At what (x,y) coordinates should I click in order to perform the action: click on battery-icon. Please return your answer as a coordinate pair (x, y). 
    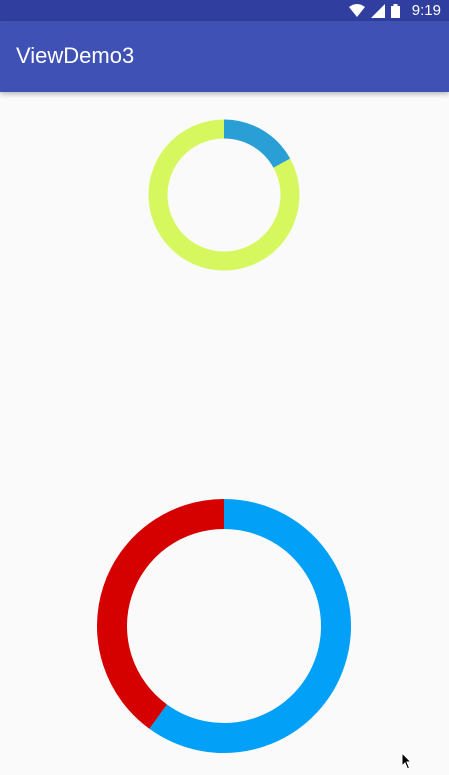
    Looking at the image, I should click on (395, 10).